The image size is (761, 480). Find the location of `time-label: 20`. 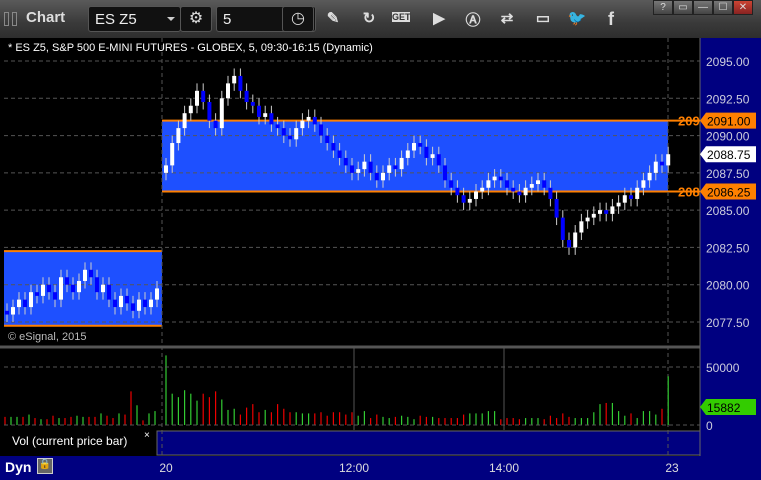

time-label: 20 is located at coordinates (166, 468).